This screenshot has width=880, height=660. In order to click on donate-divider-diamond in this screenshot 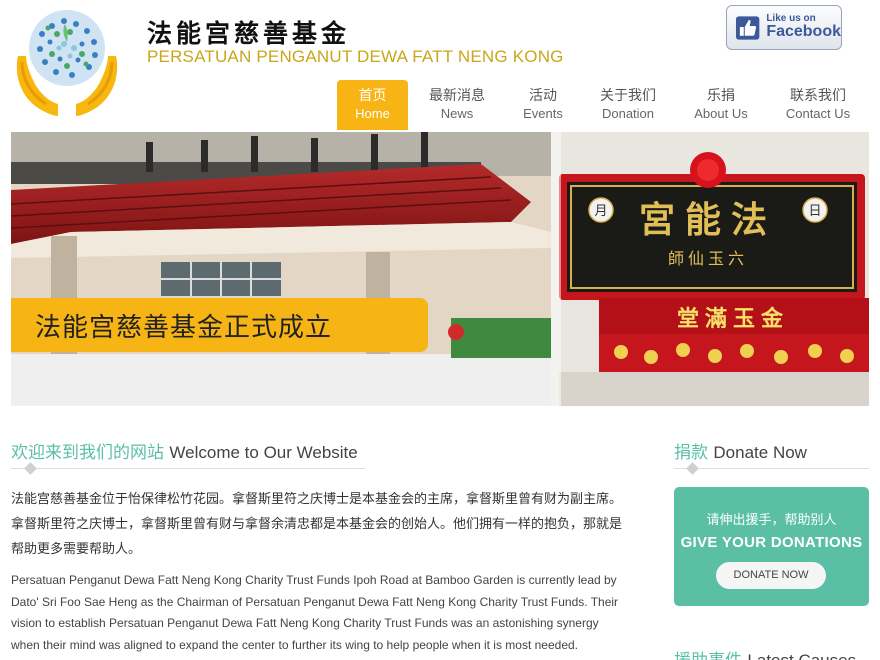, I will do `click(692, 468)`.